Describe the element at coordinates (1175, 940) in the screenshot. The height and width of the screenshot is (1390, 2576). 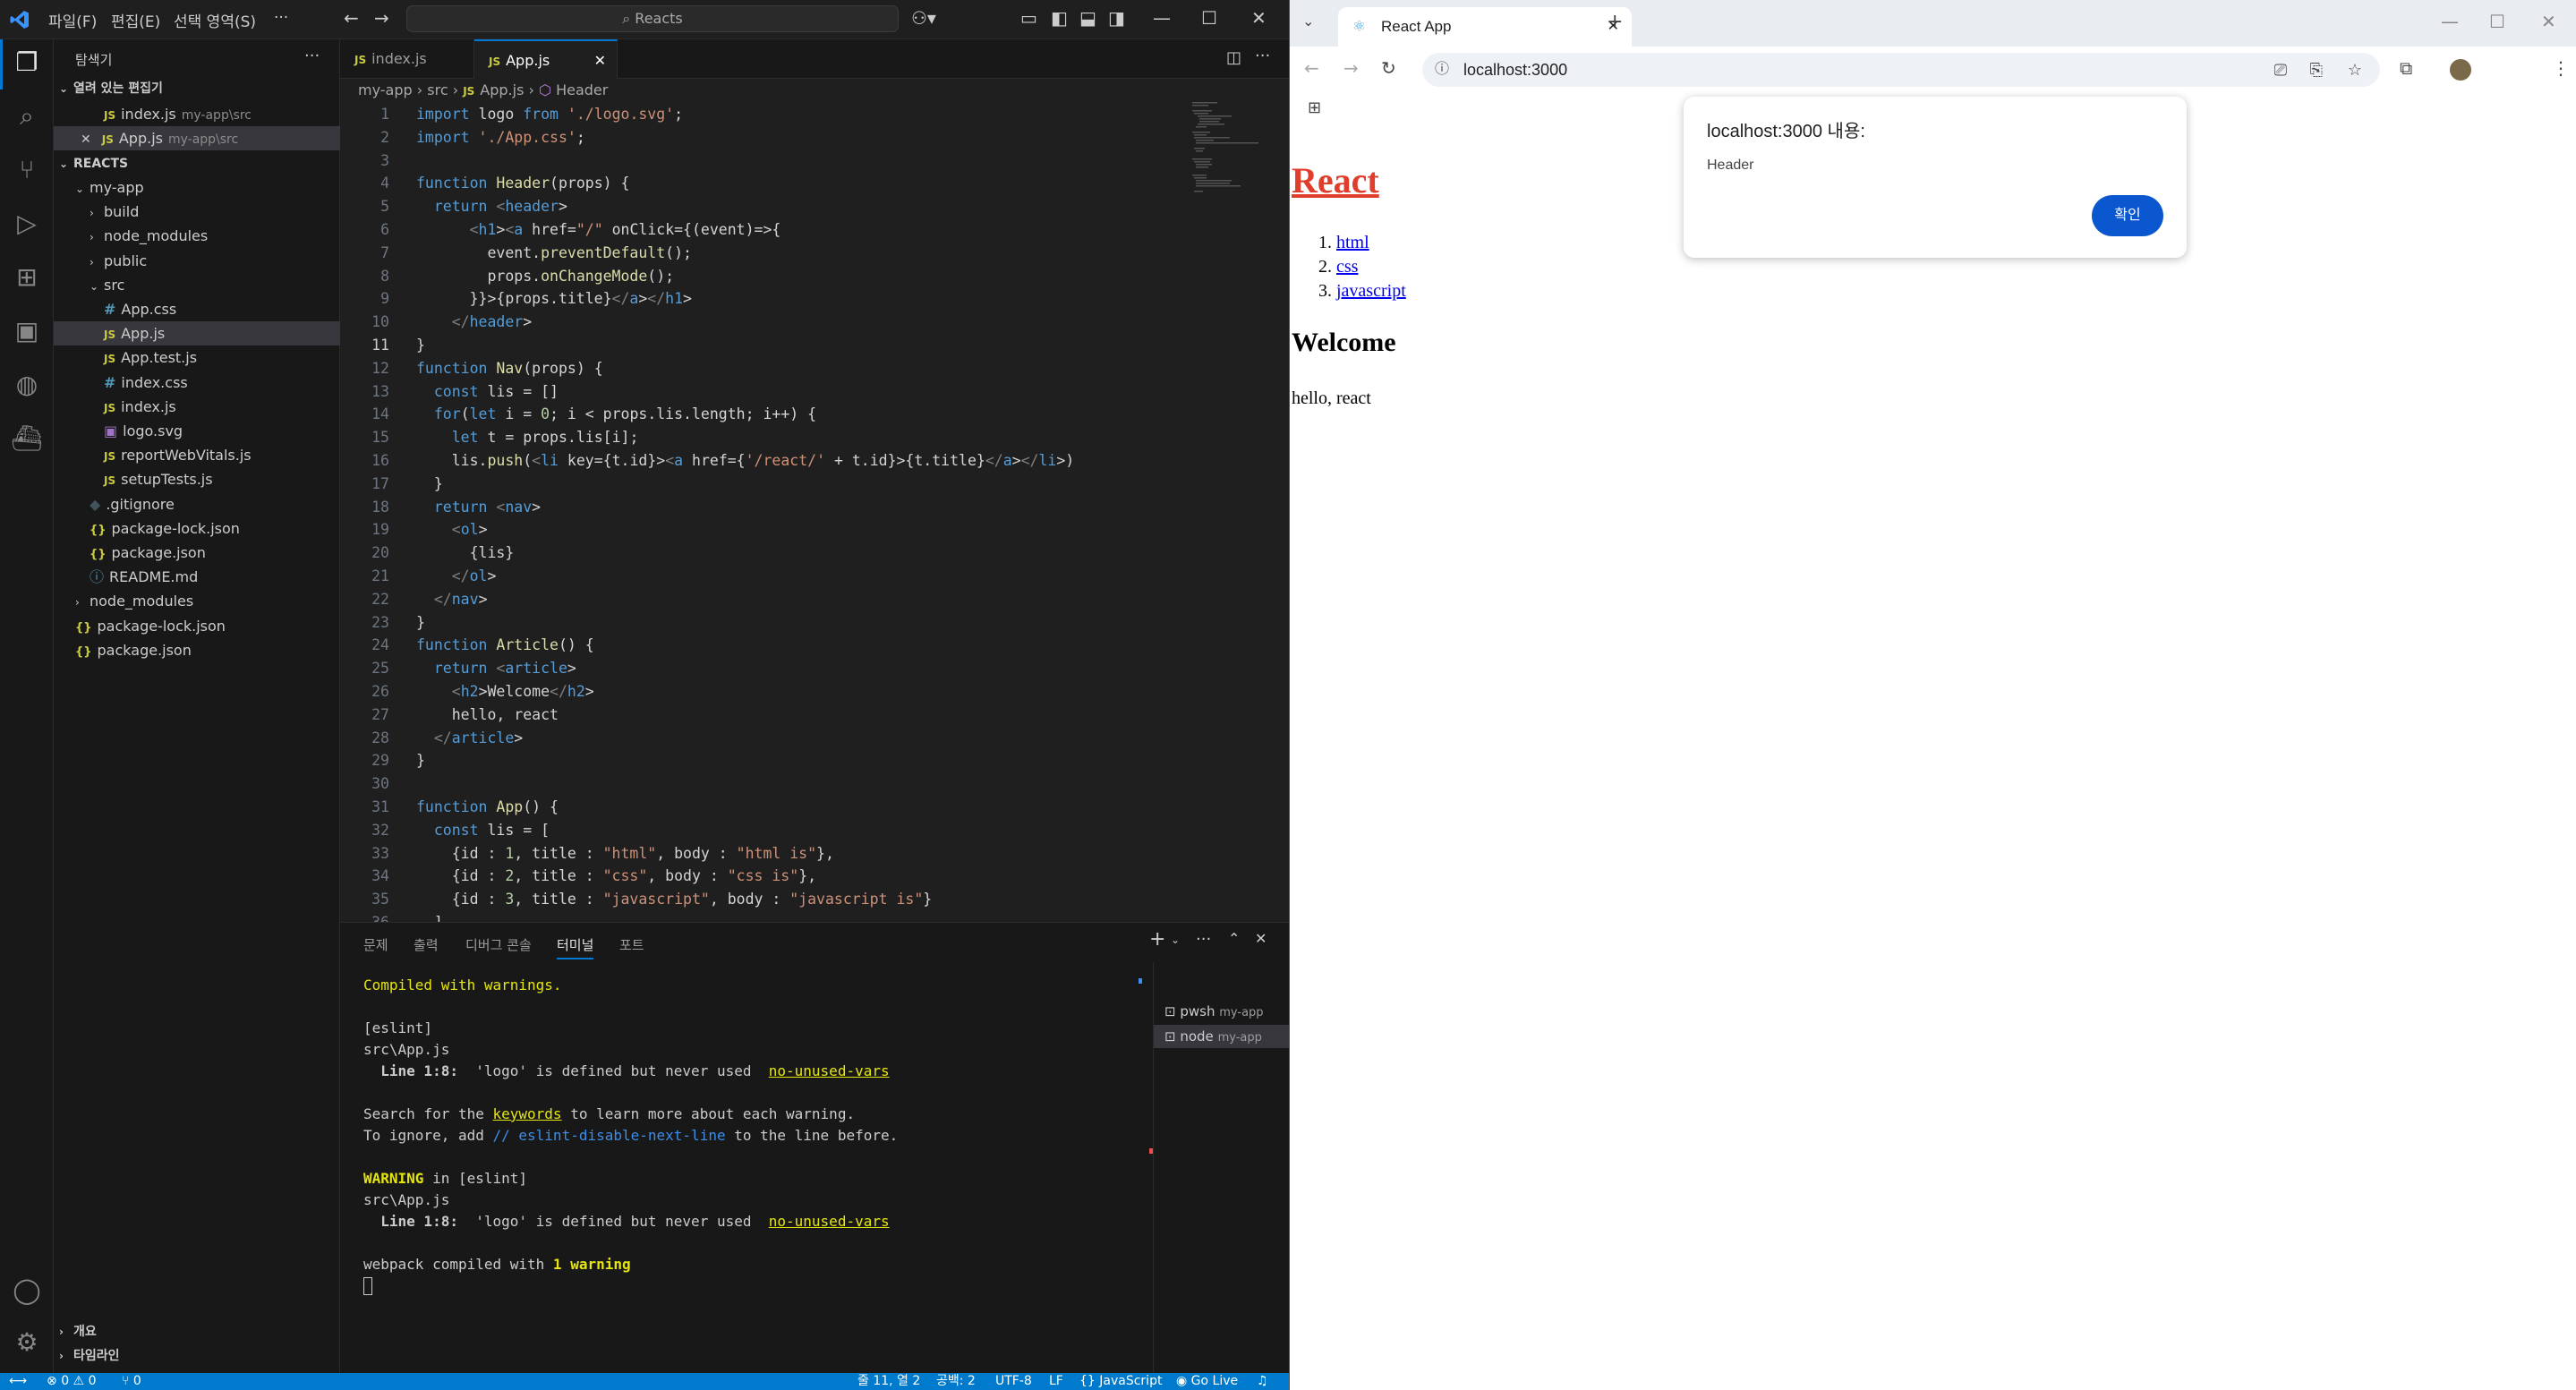
I see `chevron-down-icon: ⌄` at that location.